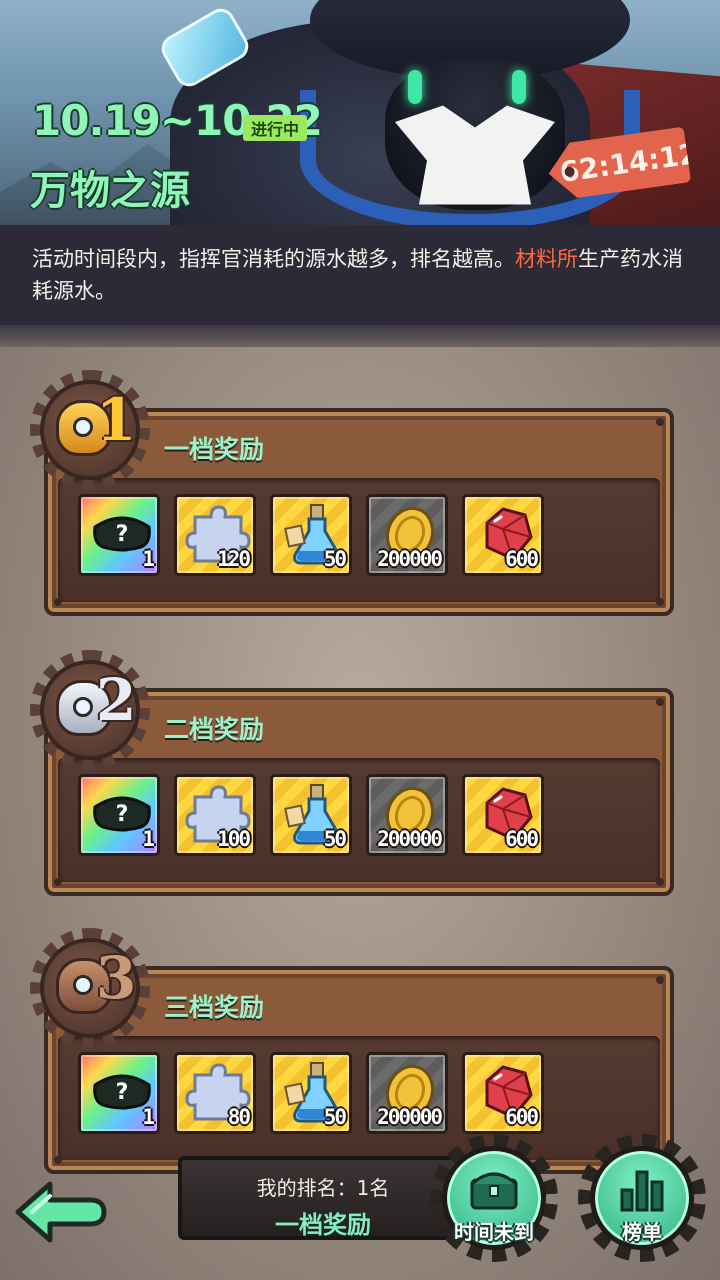  I want to click on character-eye-left, so click(415, 87).